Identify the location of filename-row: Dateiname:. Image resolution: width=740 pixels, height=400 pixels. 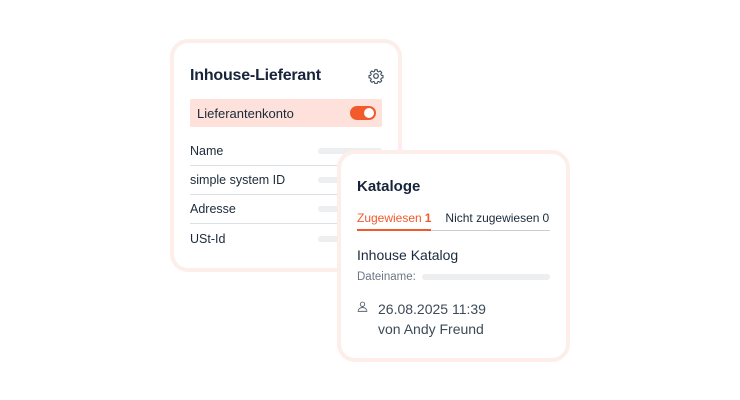
(453, 277).